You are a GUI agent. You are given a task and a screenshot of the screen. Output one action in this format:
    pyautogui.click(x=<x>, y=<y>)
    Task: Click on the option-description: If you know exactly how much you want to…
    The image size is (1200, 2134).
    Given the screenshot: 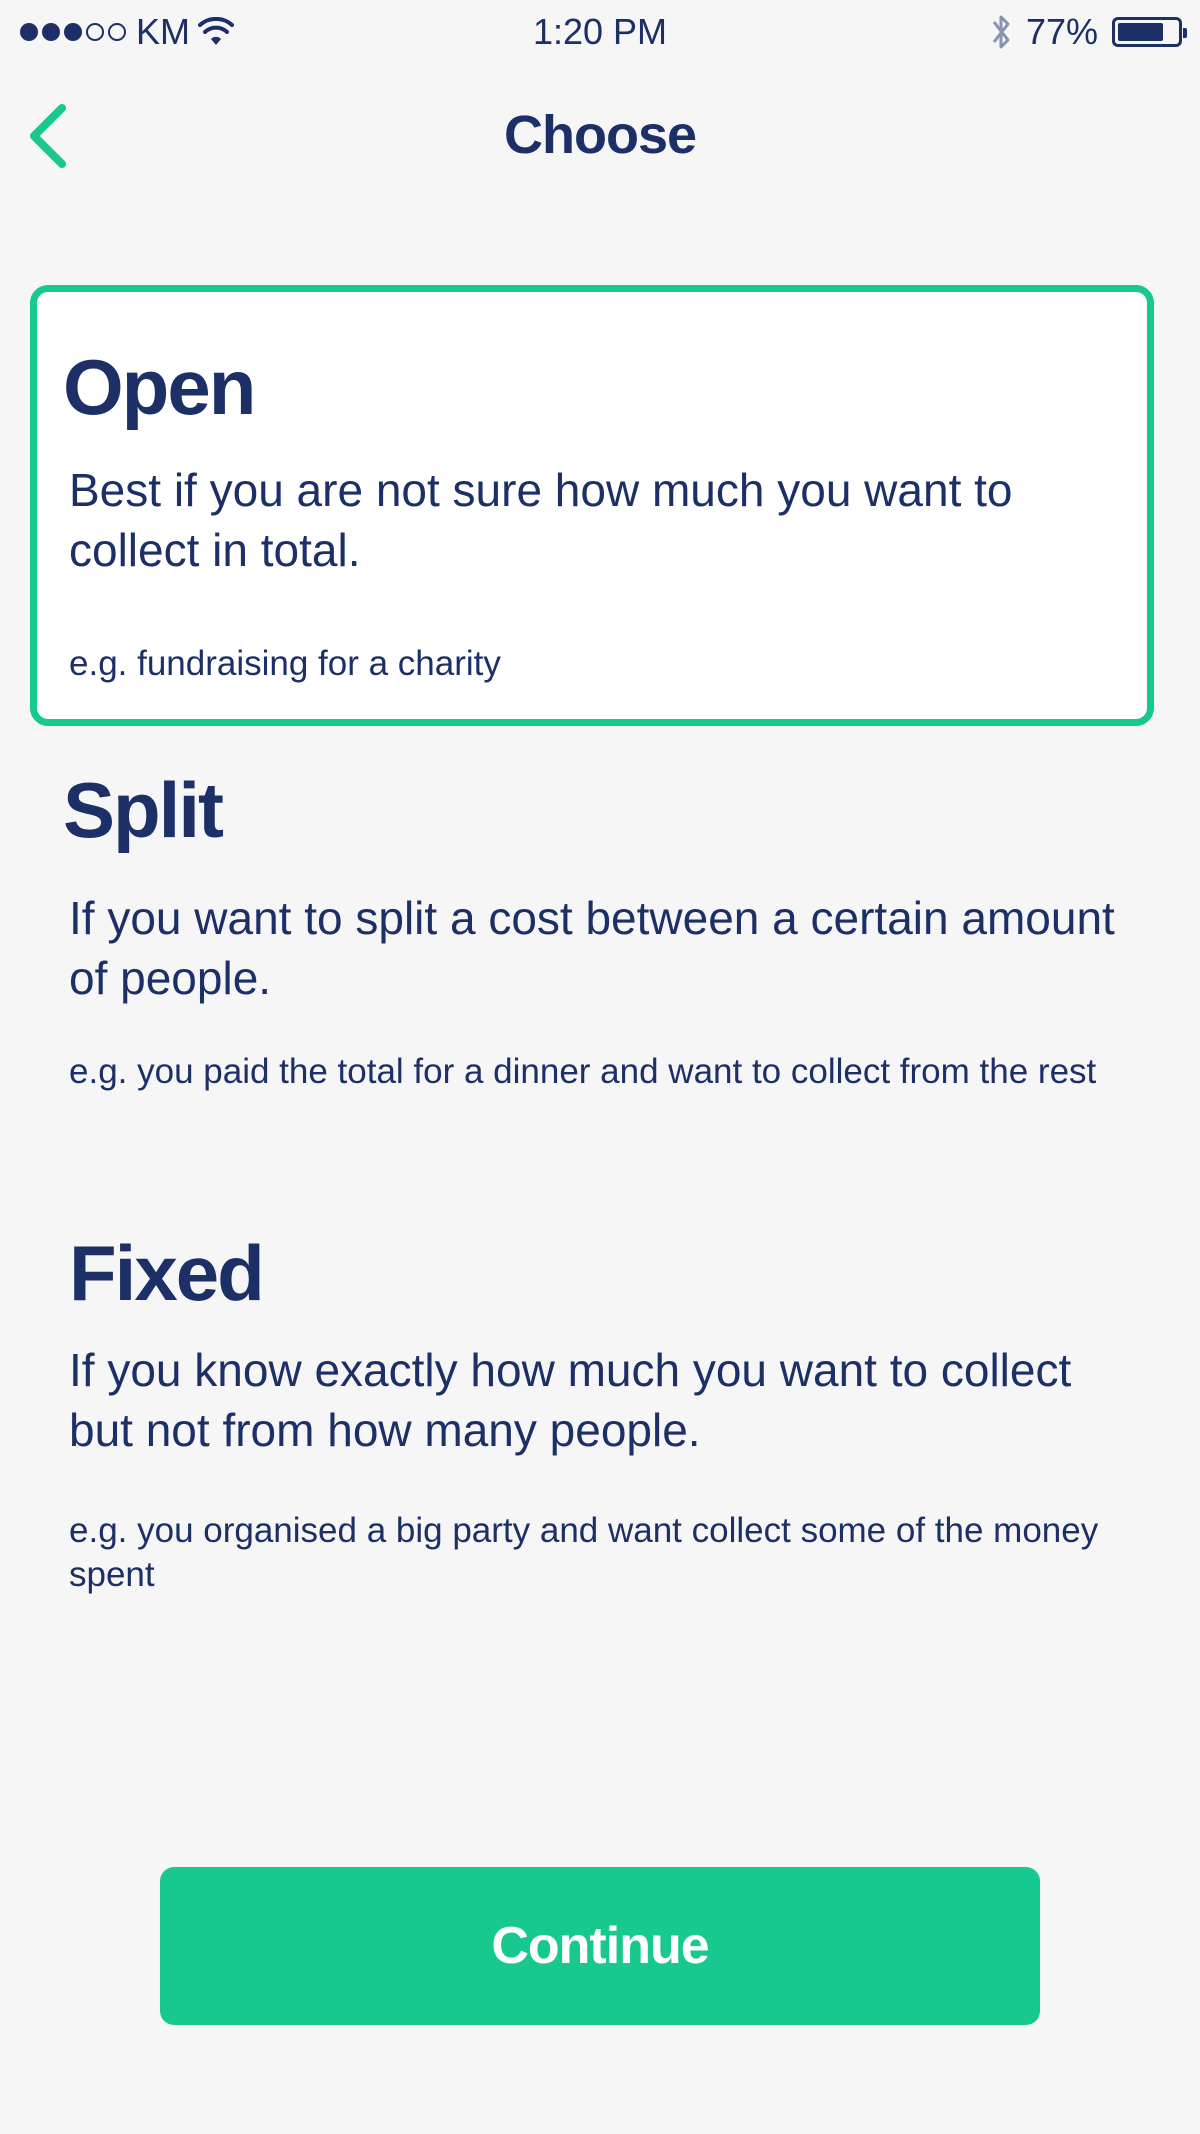 What is the action you would take?
    pyautogui.click(x=570, y=1400)
    